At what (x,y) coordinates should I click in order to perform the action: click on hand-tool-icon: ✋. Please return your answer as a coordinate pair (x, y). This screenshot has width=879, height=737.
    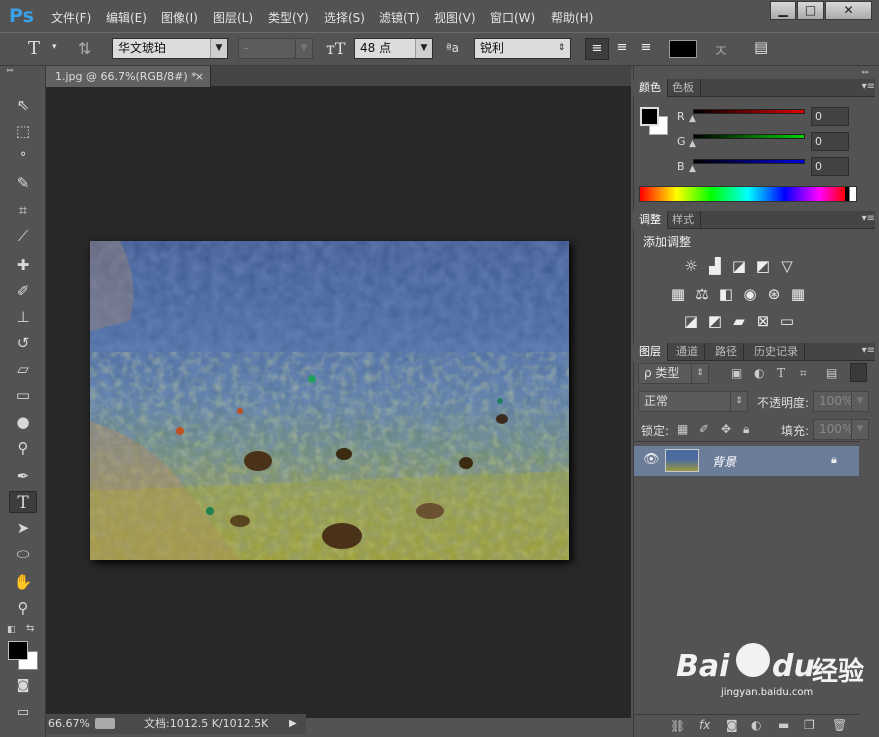
    Looking at the image, I should click on (23, 582).